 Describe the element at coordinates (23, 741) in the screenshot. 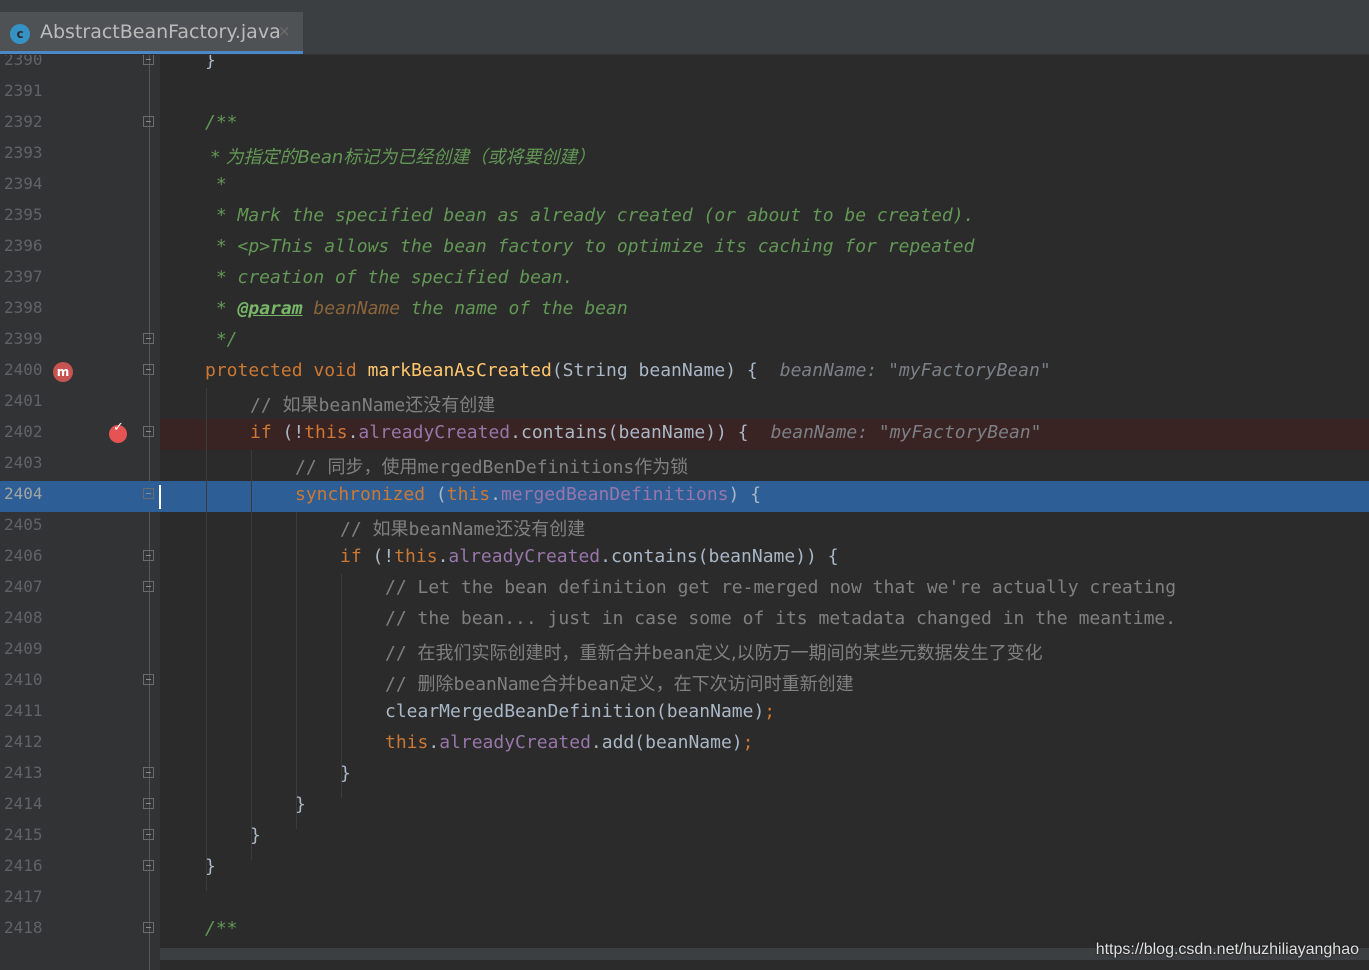

I see `line-number: 2412` at that location.